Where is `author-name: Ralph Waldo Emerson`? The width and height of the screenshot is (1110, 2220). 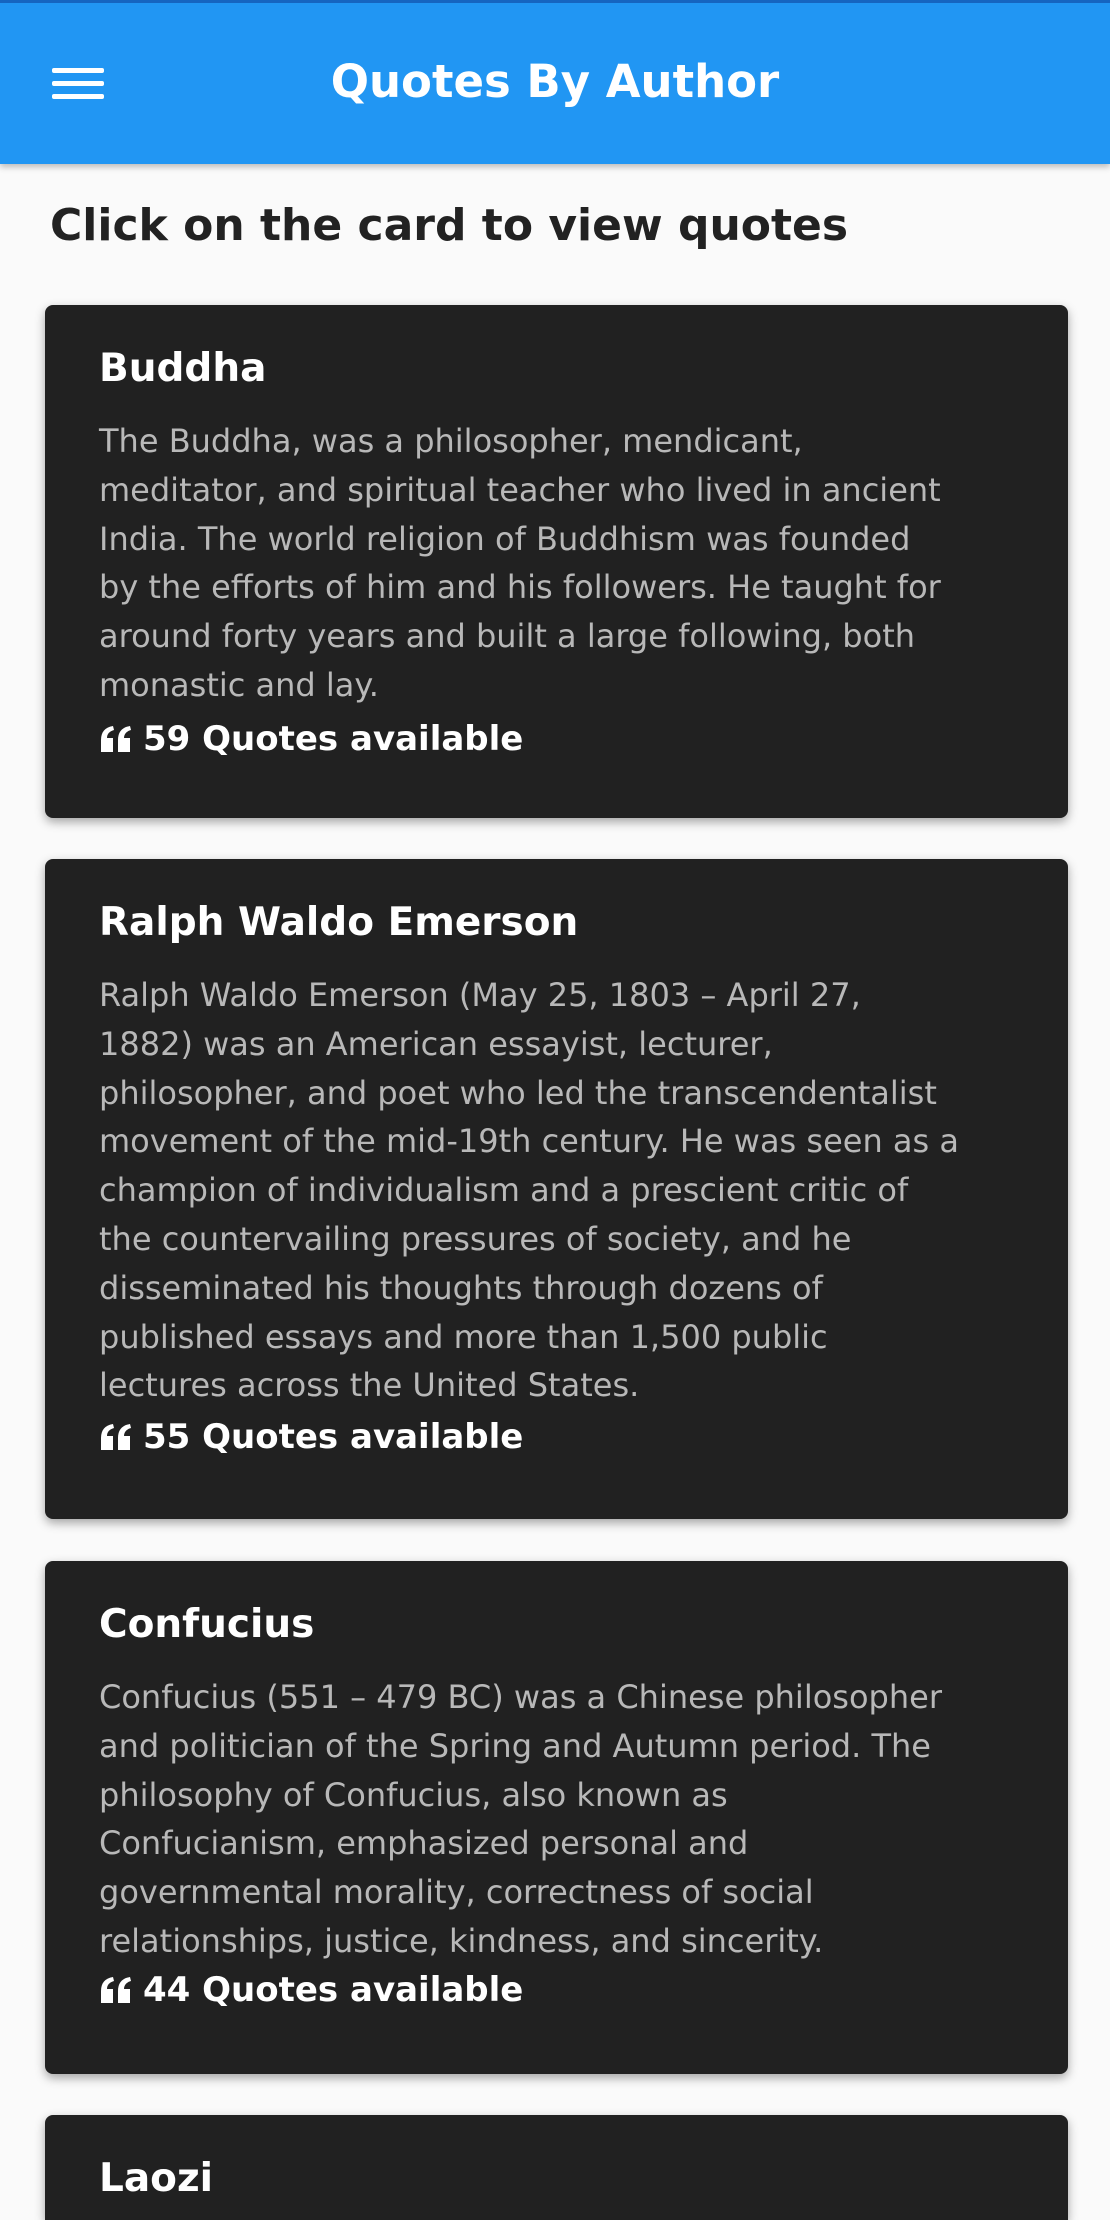
author-name: Ralph Waldo Emerson is located at coordinates (339, 922).